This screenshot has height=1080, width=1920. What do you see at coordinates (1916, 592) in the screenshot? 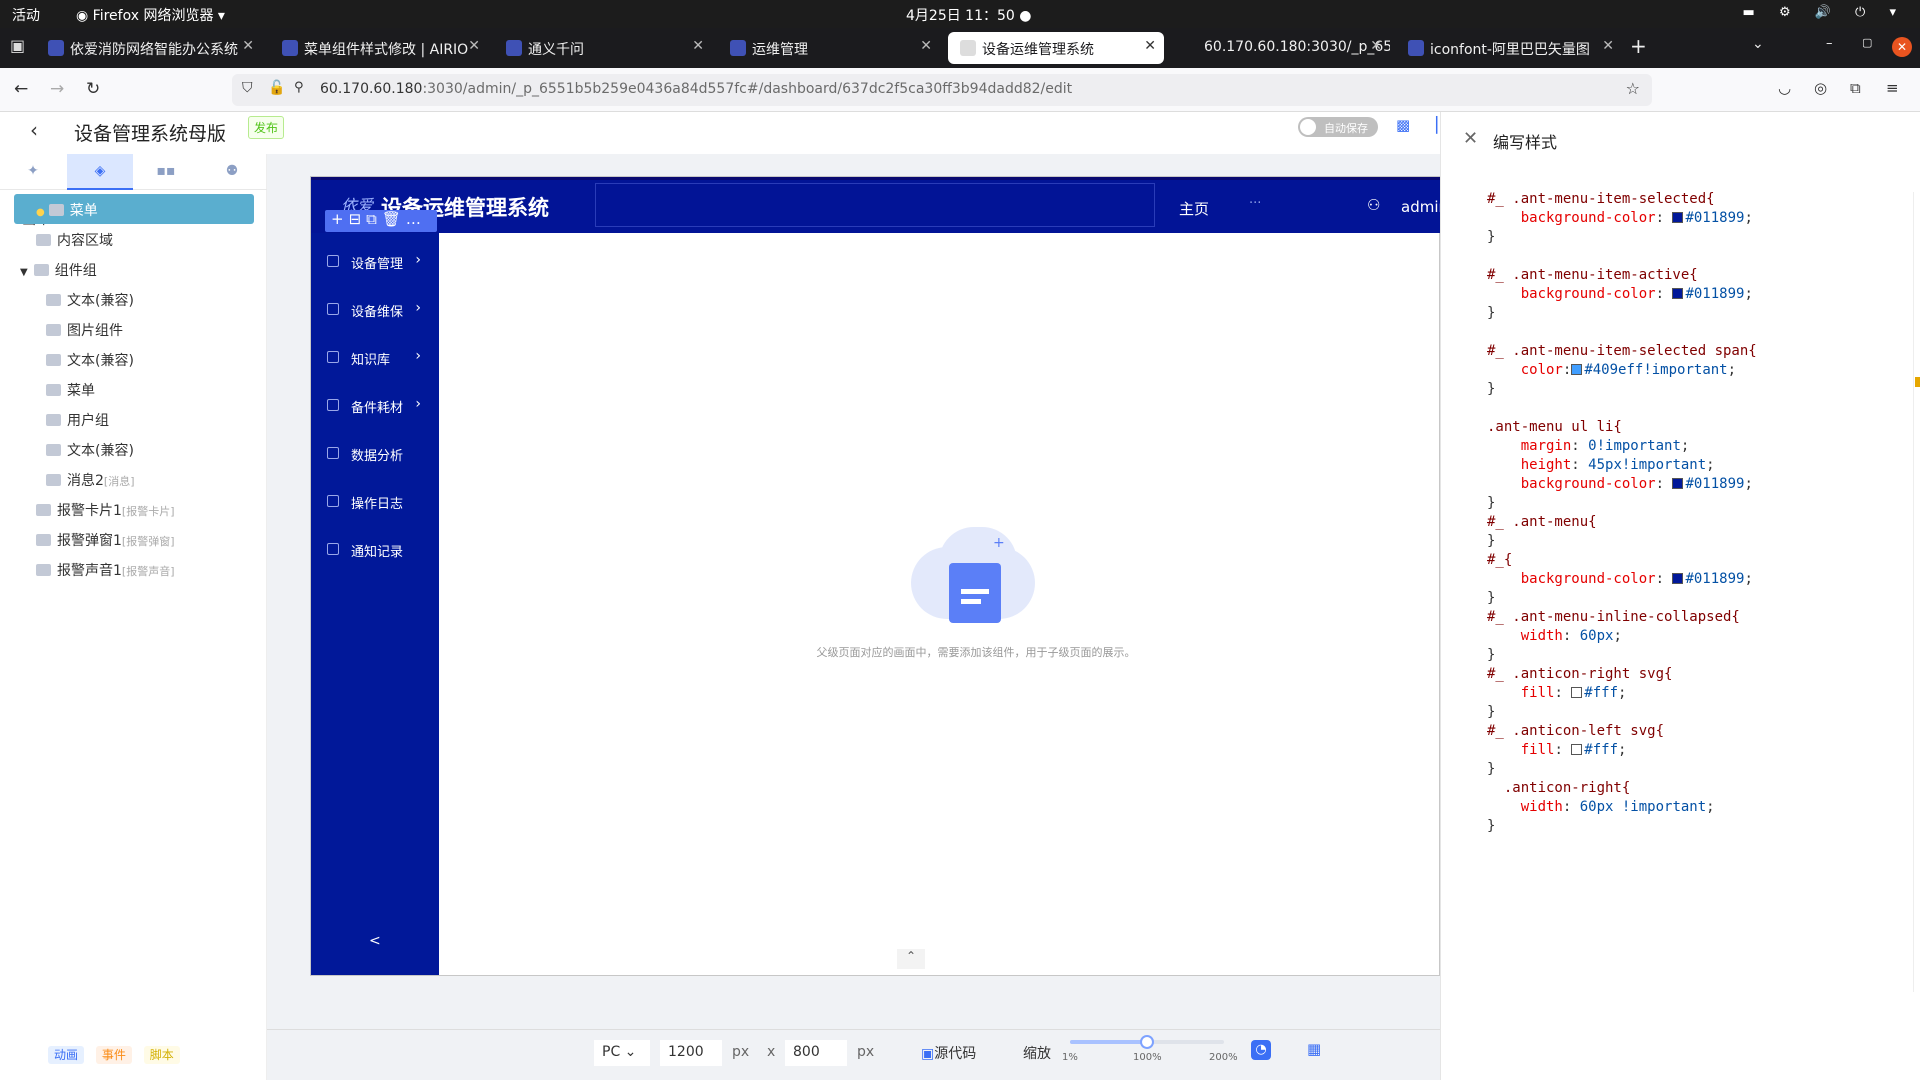
I see `editor-scrollbar` at bounding box center [1916, 592].